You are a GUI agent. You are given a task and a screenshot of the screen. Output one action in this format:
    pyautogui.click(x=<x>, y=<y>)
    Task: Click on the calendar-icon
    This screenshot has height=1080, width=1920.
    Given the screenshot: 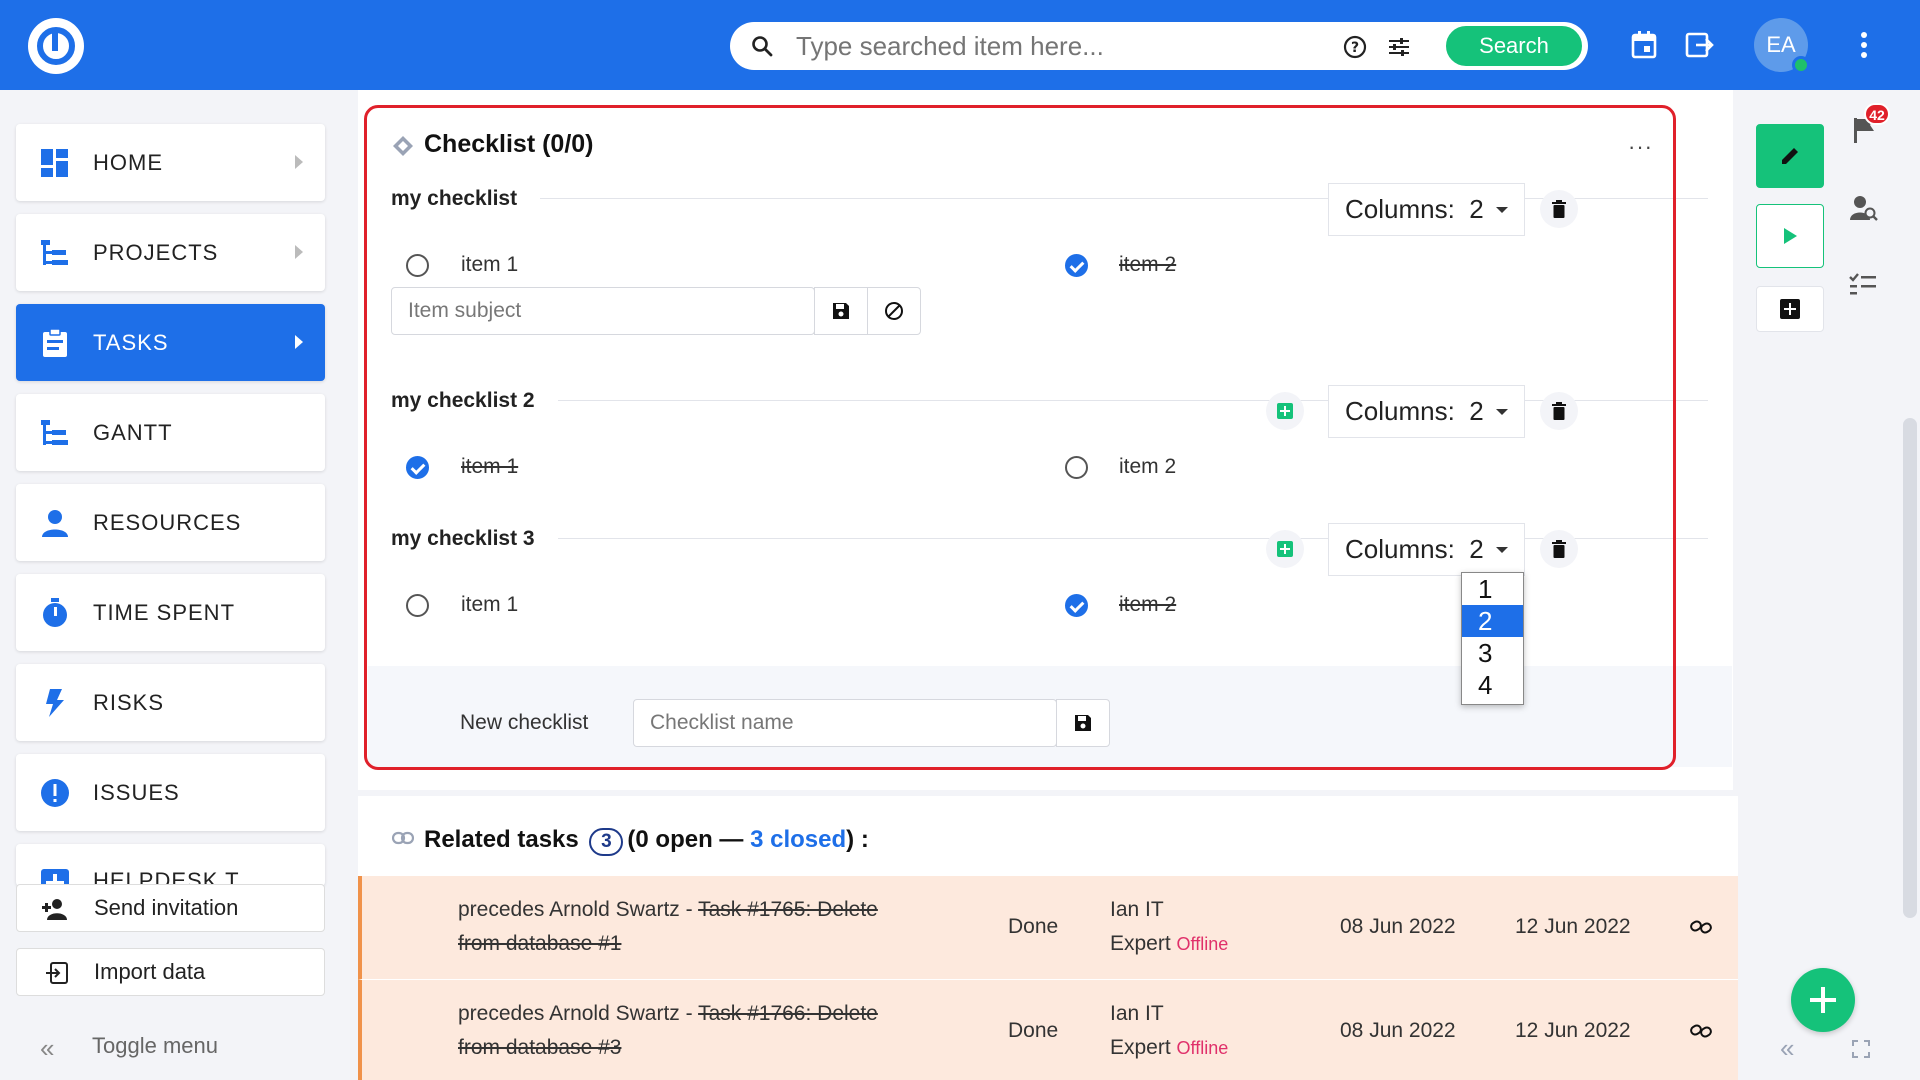 What is the action you would take?
    pyautogui.click(x=1644, y=45)
    